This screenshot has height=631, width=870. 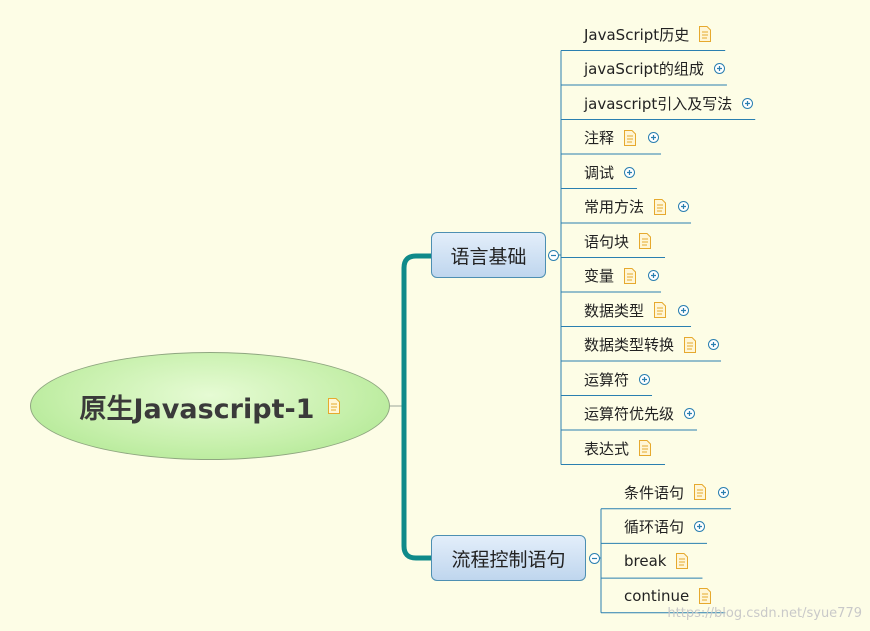 I want to click on leaf-label: javascript引入及写法, so click(x=658, y=103).